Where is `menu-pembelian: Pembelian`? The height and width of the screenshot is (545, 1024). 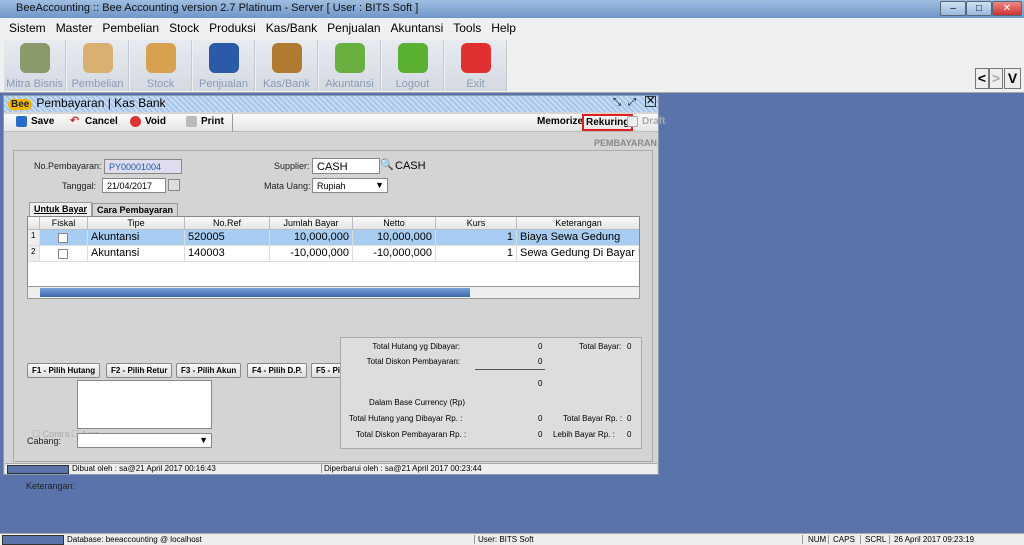
menu-pembelian: Pembelian is located at coordinates (130, 28).